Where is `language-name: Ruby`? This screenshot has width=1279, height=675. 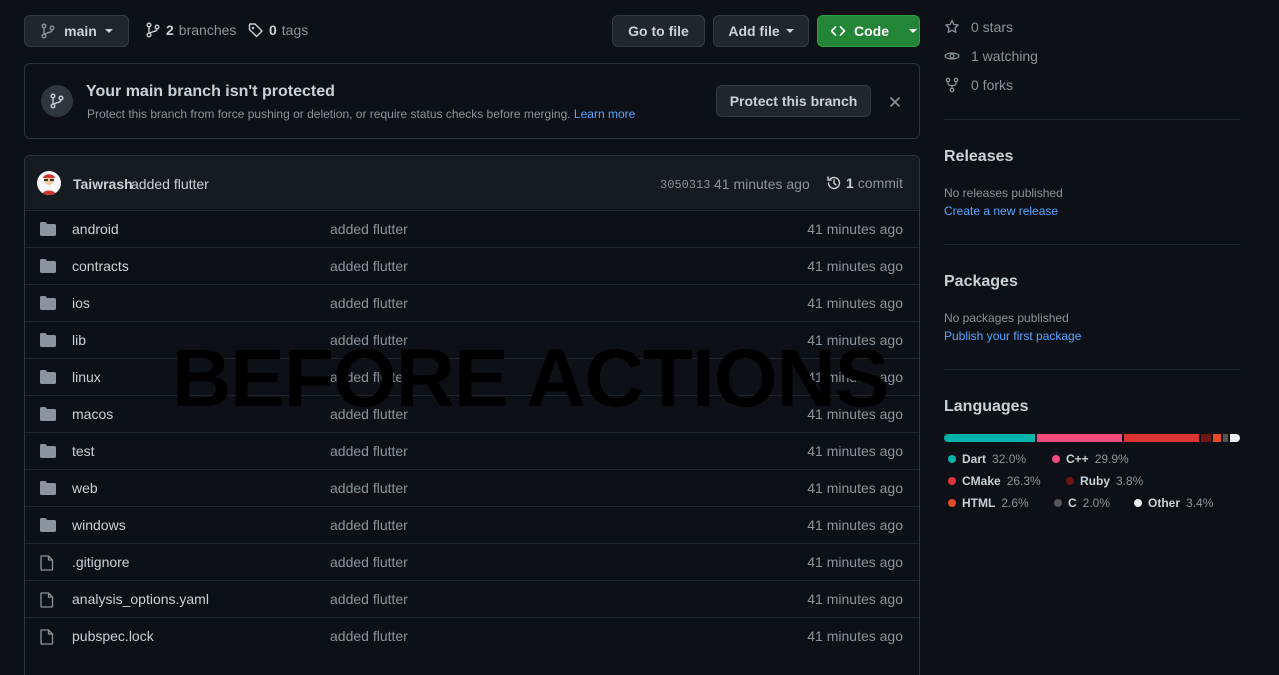 language-name: Ruby is located at coordinates (1095, 481).